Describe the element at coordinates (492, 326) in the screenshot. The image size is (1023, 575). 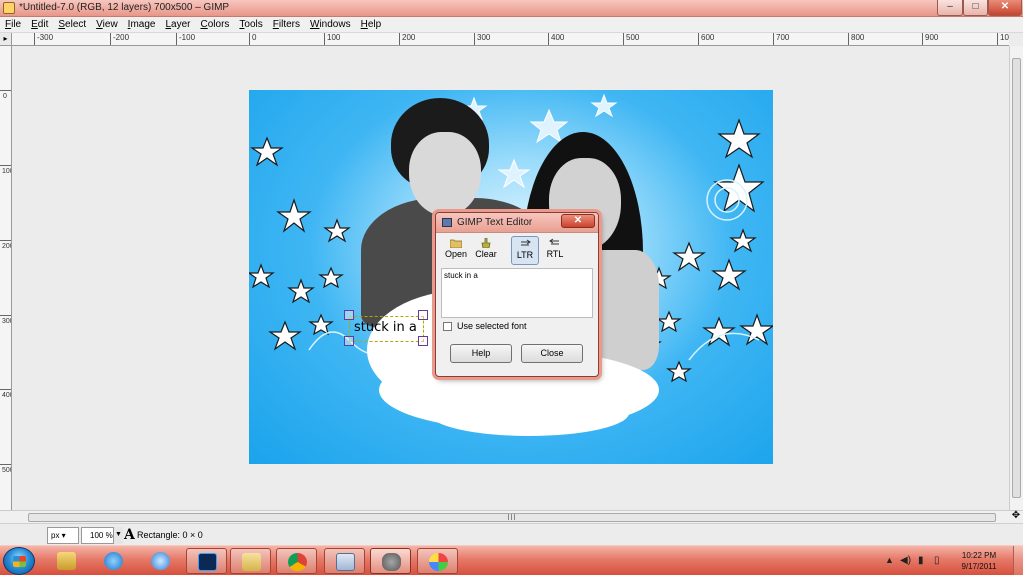
I see `use-selected-font-label: Use selected font` at that location.